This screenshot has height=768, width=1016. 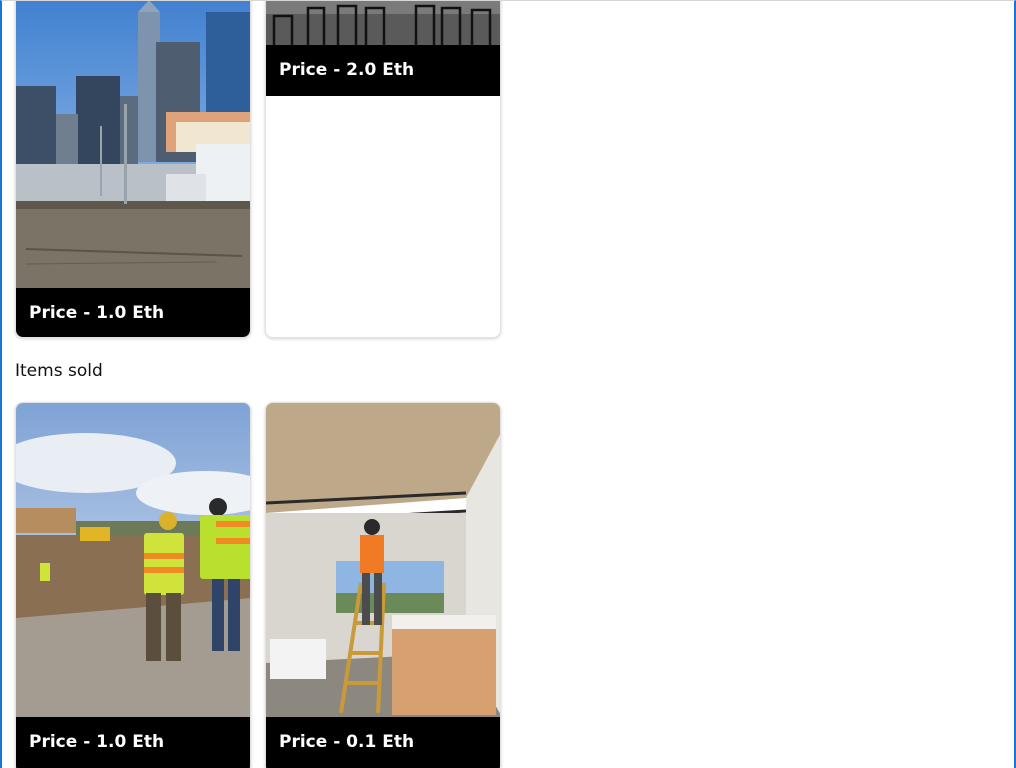 What do you see at coordinates (383, 23) in the screenshot?
I see `chairs-photo` at bounding box center [383, 23].